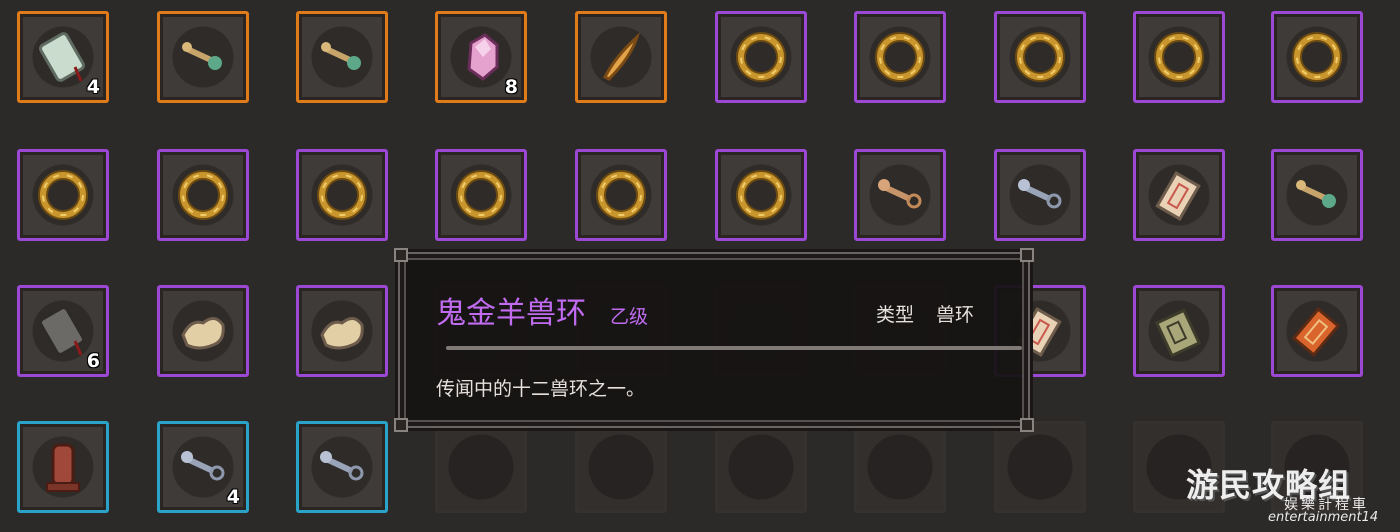  I want to click on item-name: 鬼金羊兽环, so click(511, 313).